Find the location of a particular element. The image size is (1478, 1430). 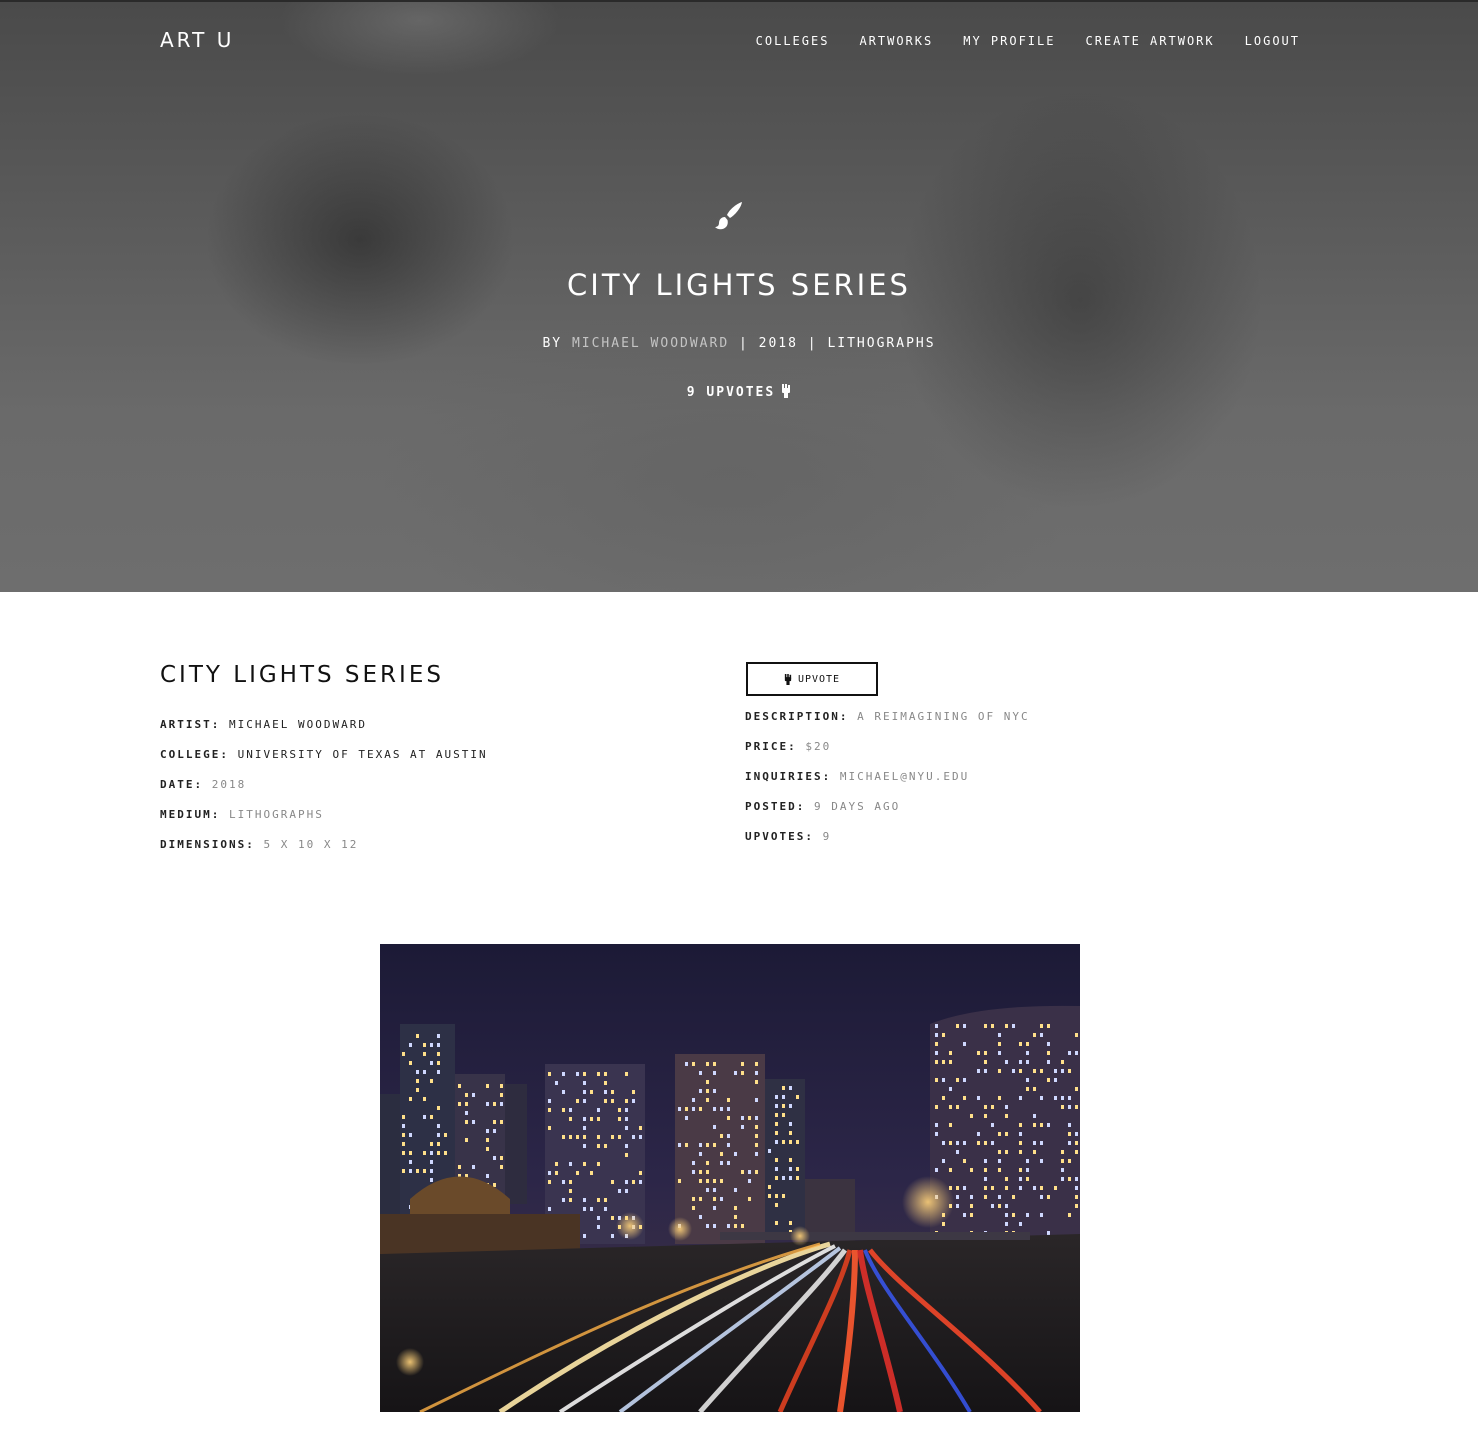

field-label: DIMENSIONS: is located at coordinates (207, 844).